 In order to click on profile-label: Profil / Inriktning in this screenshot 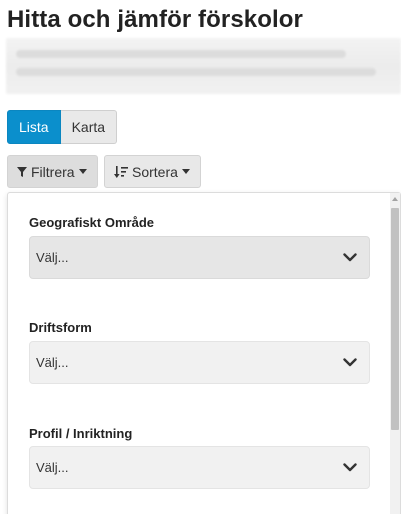, I will do `click(81, 433)`.